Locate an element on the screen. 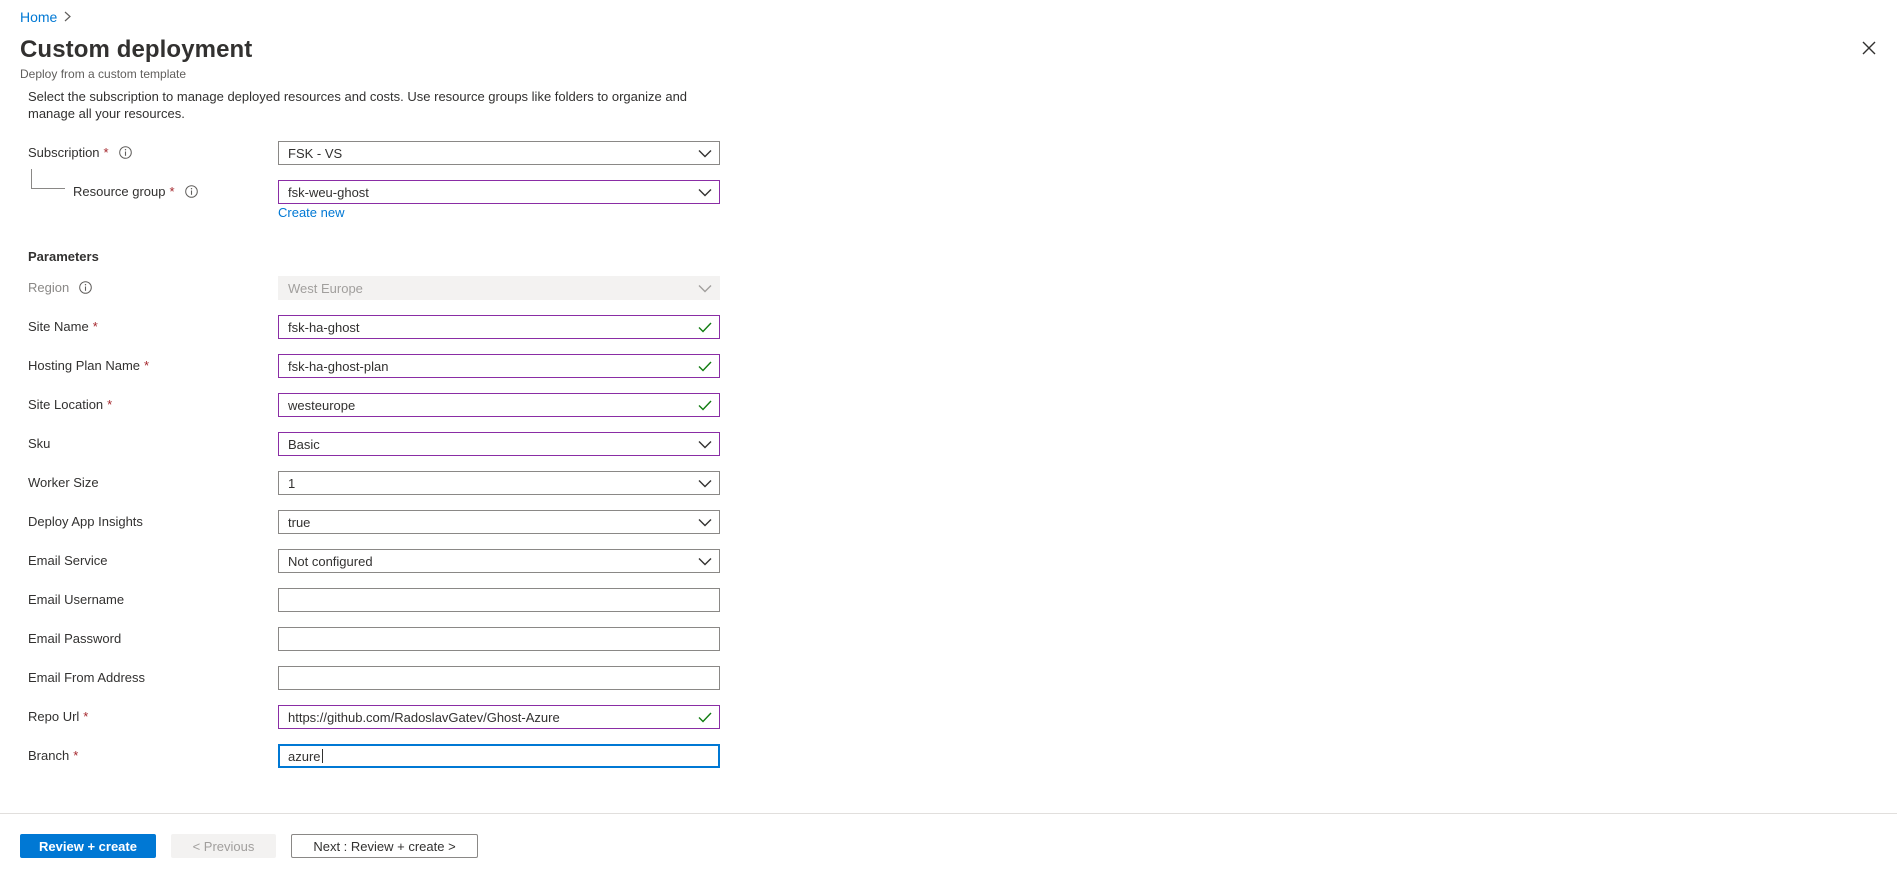 Image resolution: width=1897 pixels, height=884 pixels. page-title: Custom deployment is located at coordinates (136, 49).